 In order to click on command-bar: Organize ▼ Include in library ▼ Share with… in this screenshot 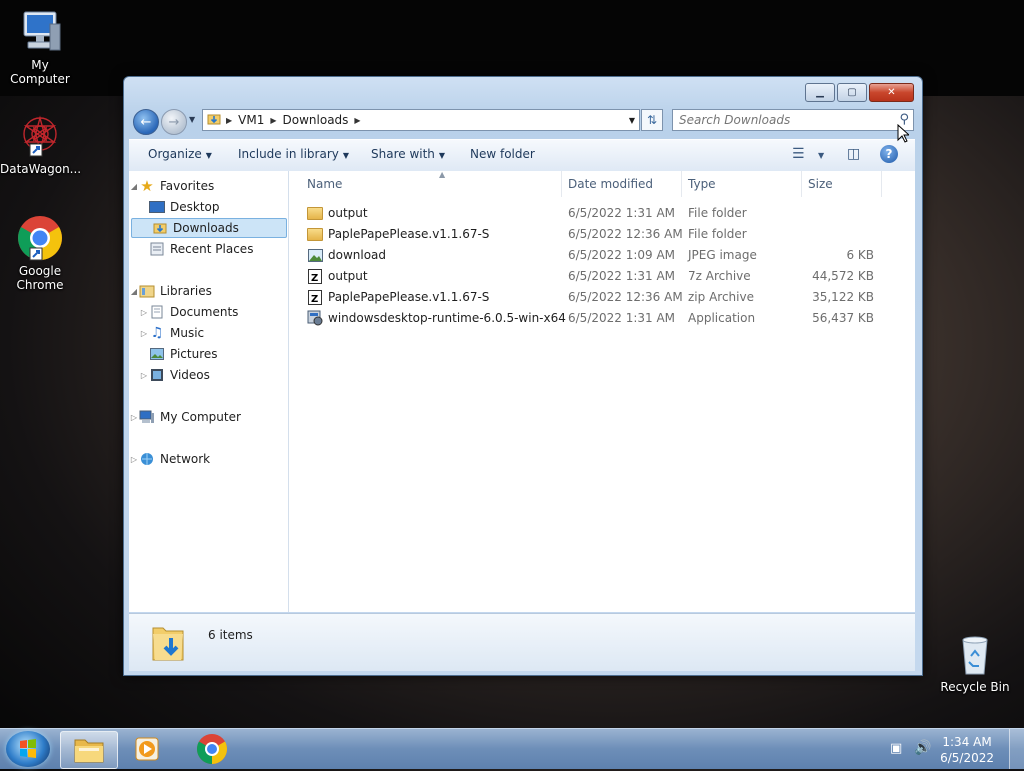, I will do `click(522, 155)`.